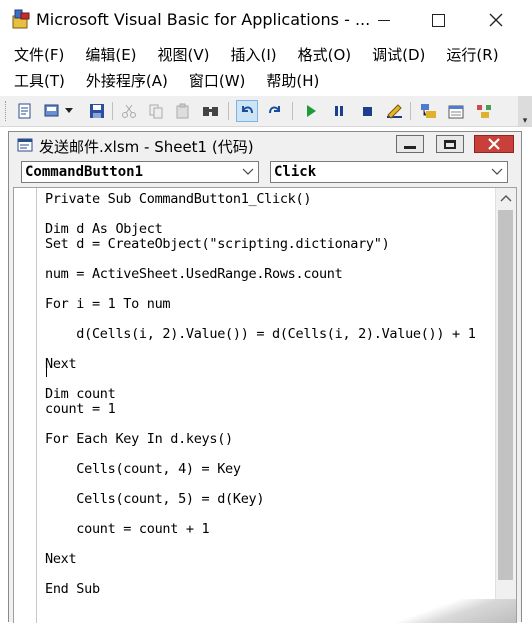 This screenshot has width=532, height=623. I want to click on chevron-up-icon, so click(506, 198).